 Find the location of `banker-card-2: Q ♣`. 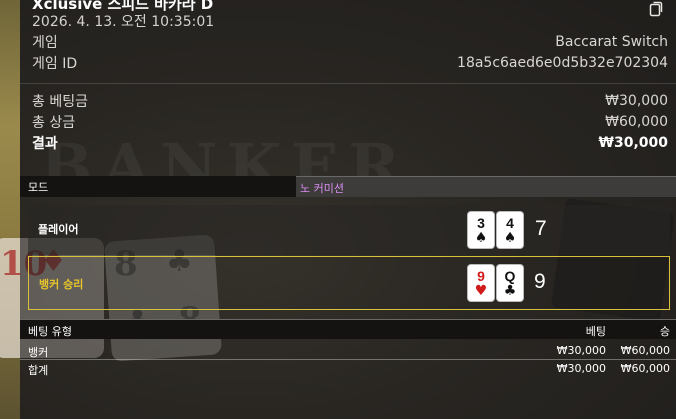

banker-card-2: Q ♣ is located at coordinates (510, 283).